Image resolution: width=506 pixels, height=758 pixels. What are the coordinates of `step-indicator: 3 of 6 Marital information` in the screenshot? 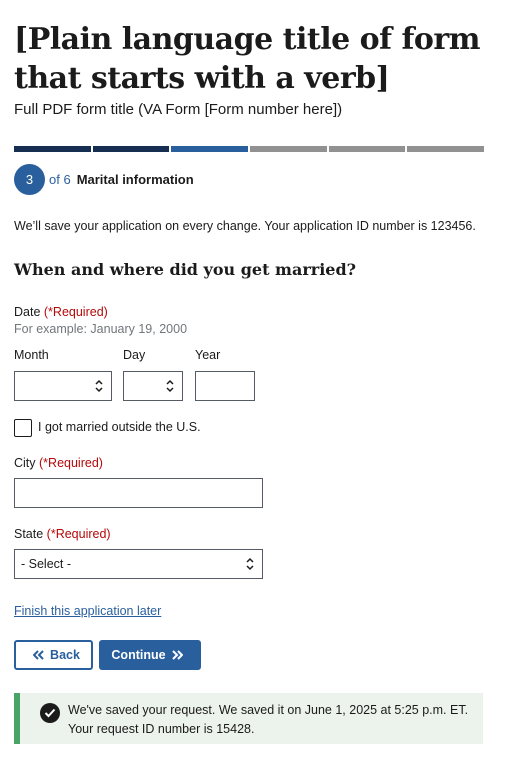 It's located at (104, 179).